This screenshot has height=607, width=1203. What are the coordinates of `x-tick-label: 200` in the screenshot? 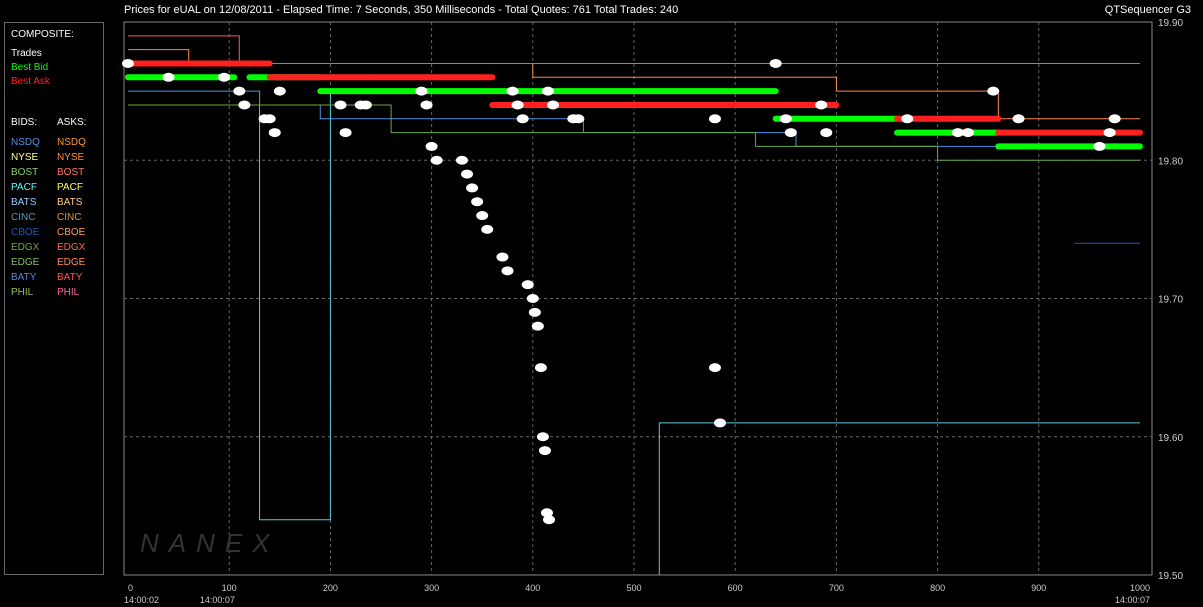 It's located at (330, 588).